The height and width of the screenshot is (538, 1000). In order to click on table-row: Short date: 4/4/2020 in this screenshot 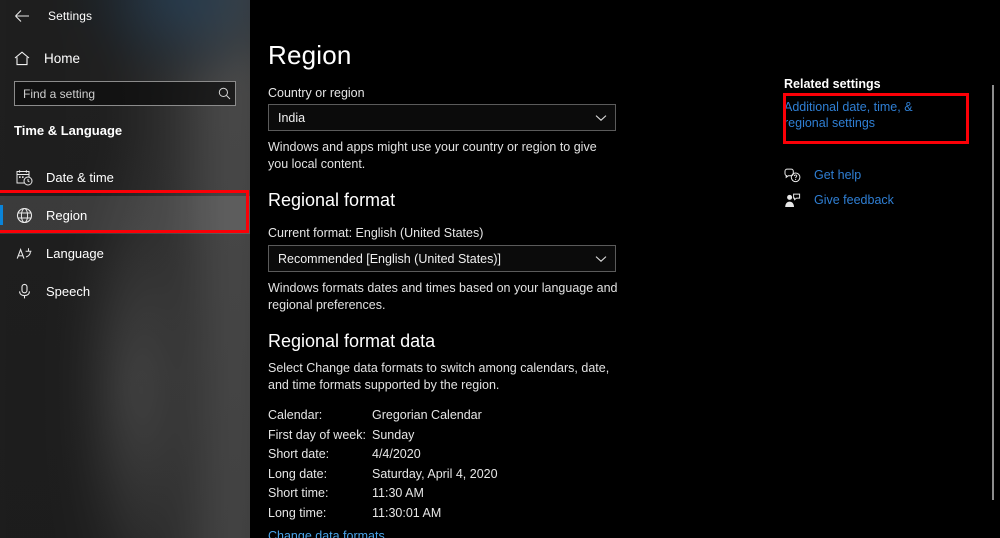, I will do `click(383, 457)`.